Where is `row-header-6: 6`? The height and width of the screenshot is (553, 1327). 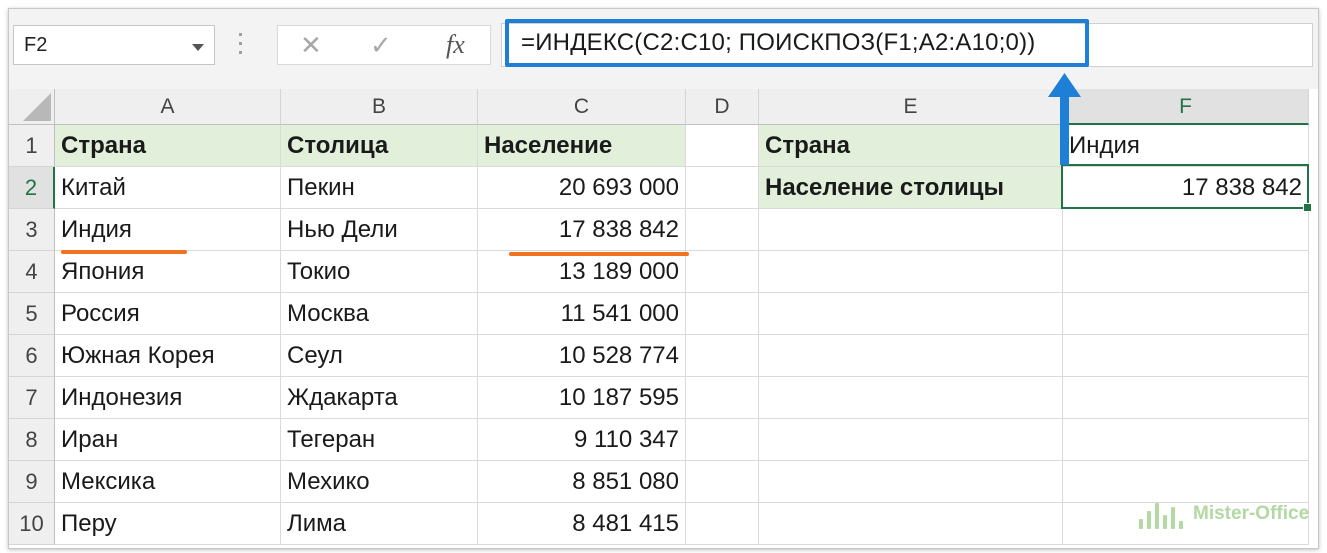
row-header-6: 6 is located at coordinates (32, 356).